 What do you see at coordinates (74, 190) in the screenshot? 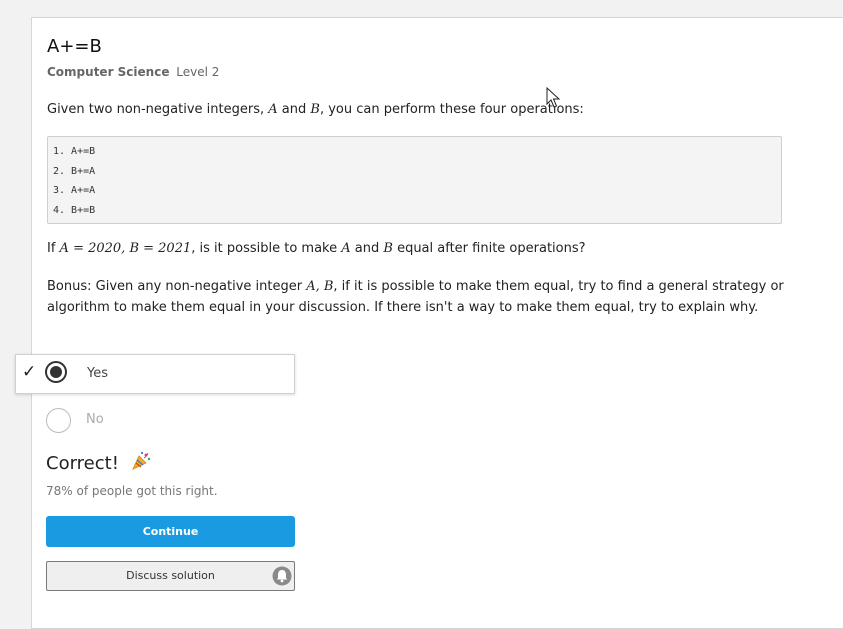
I see `code-line: 3. A+=A` at bounding box center [74, 190].